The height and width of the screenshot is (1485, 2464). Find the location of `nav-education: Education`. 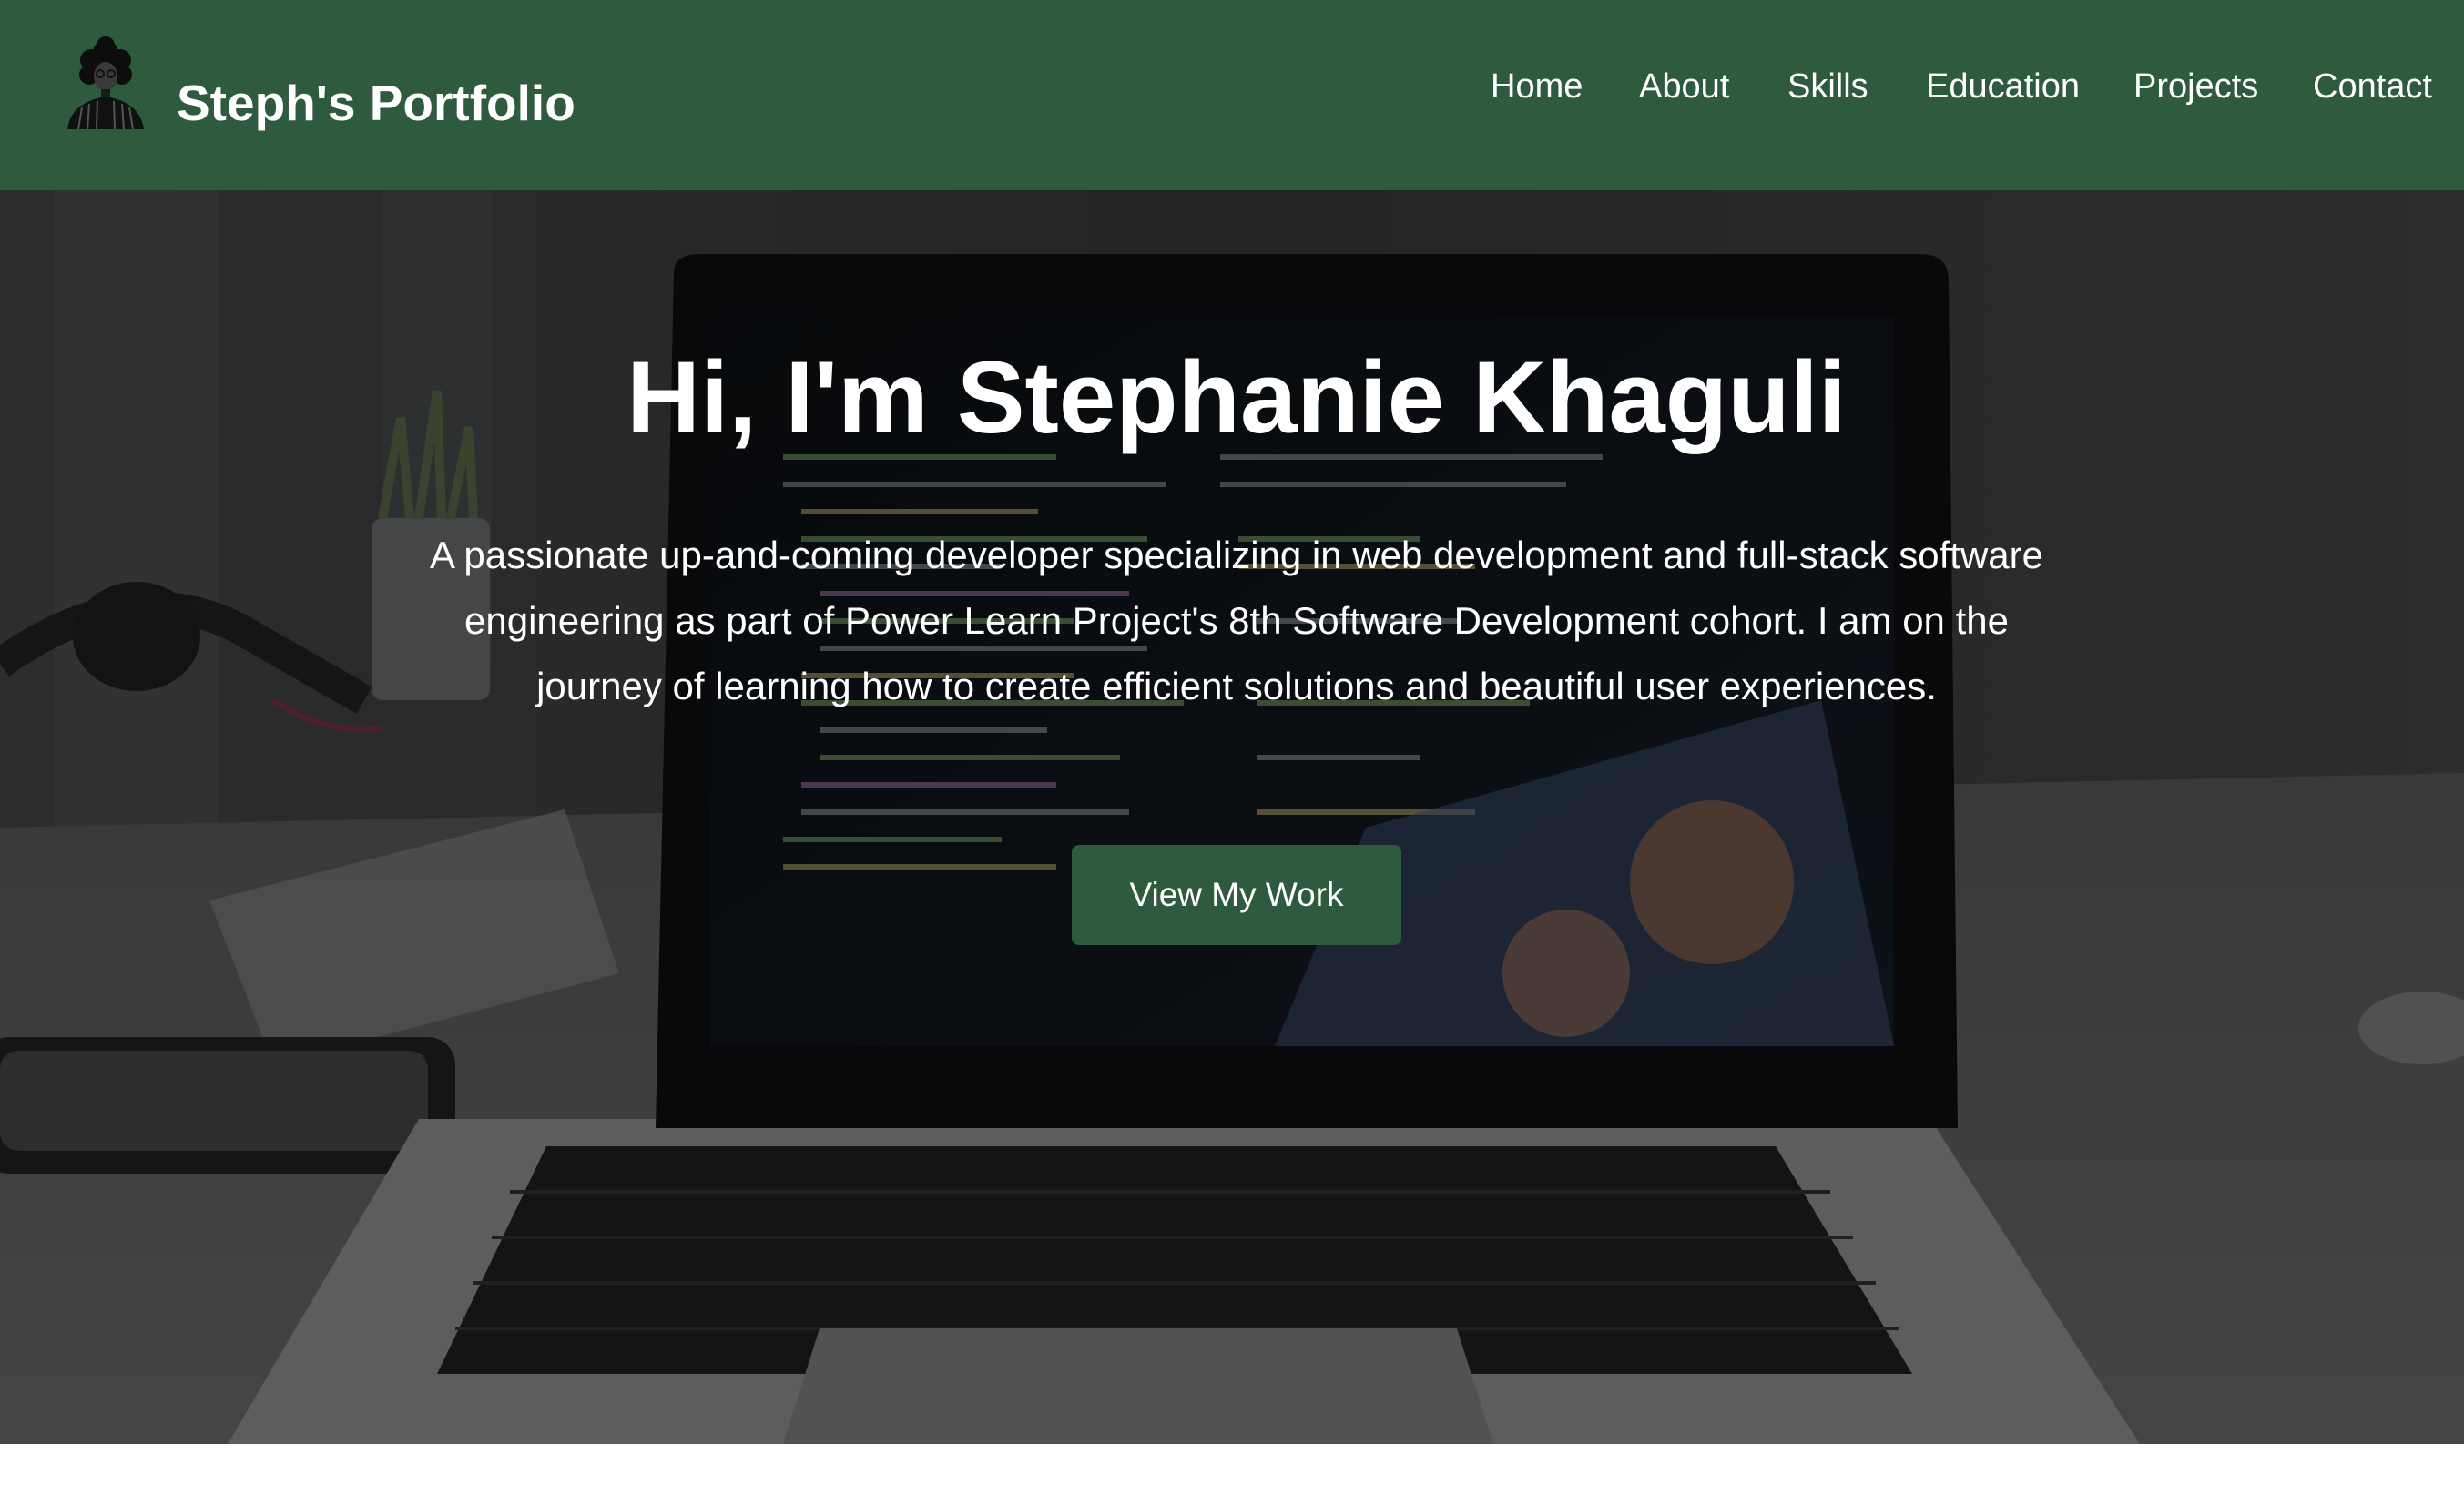

nav-education: Education is located at coordinates (2003, 87).